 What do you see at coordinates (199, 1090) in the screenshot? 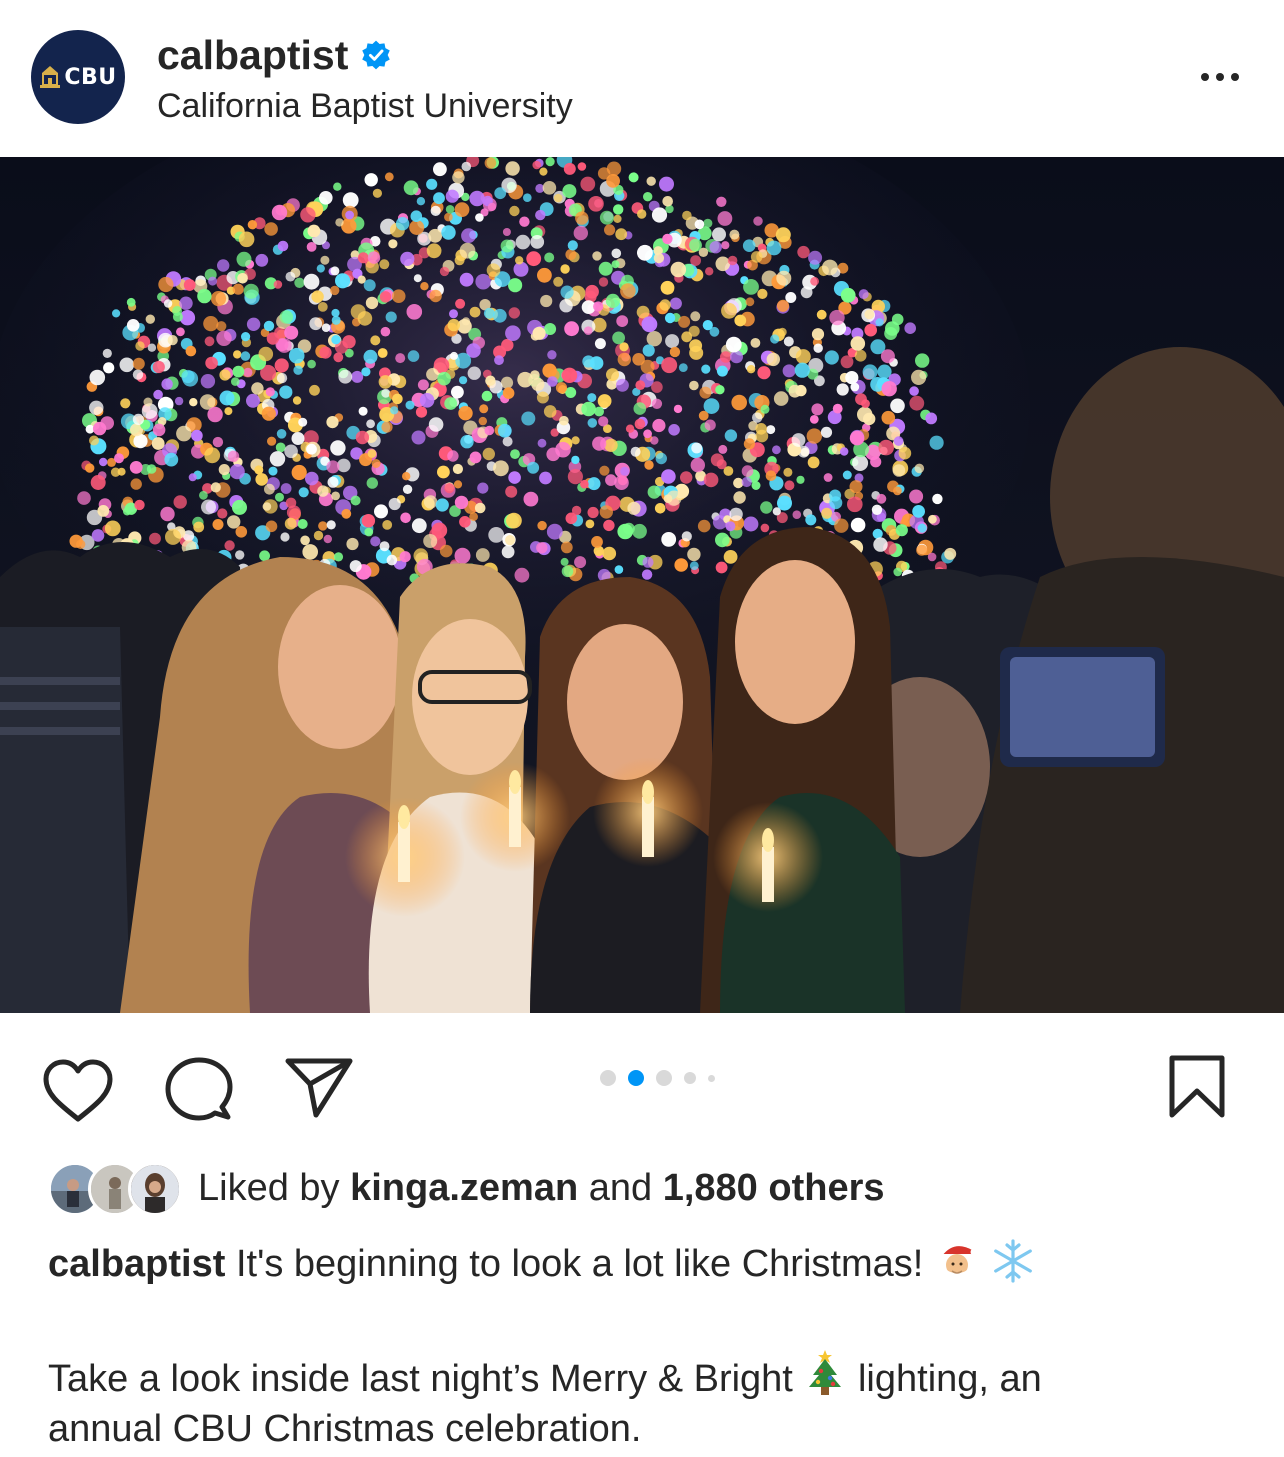
I see `comment-icon` at bounding box center [199, 1090].